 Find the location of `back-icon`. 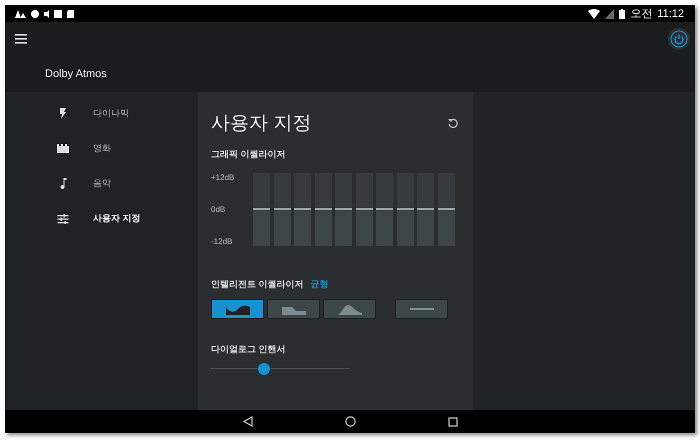

back-icon is located at coordinates (247, 421).